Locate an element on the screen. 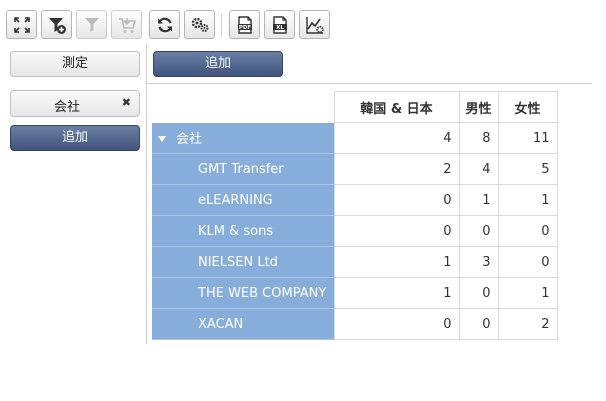 The width and height of the screenshot is (606, 401). row-header: THE WEB COMPANY is located at coordinates (243, 293).